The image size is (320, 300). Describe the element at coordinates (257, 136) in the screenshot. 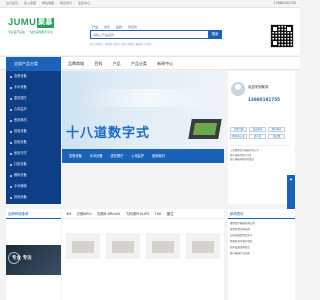

I see `find-product-button: 找产品` at that location.